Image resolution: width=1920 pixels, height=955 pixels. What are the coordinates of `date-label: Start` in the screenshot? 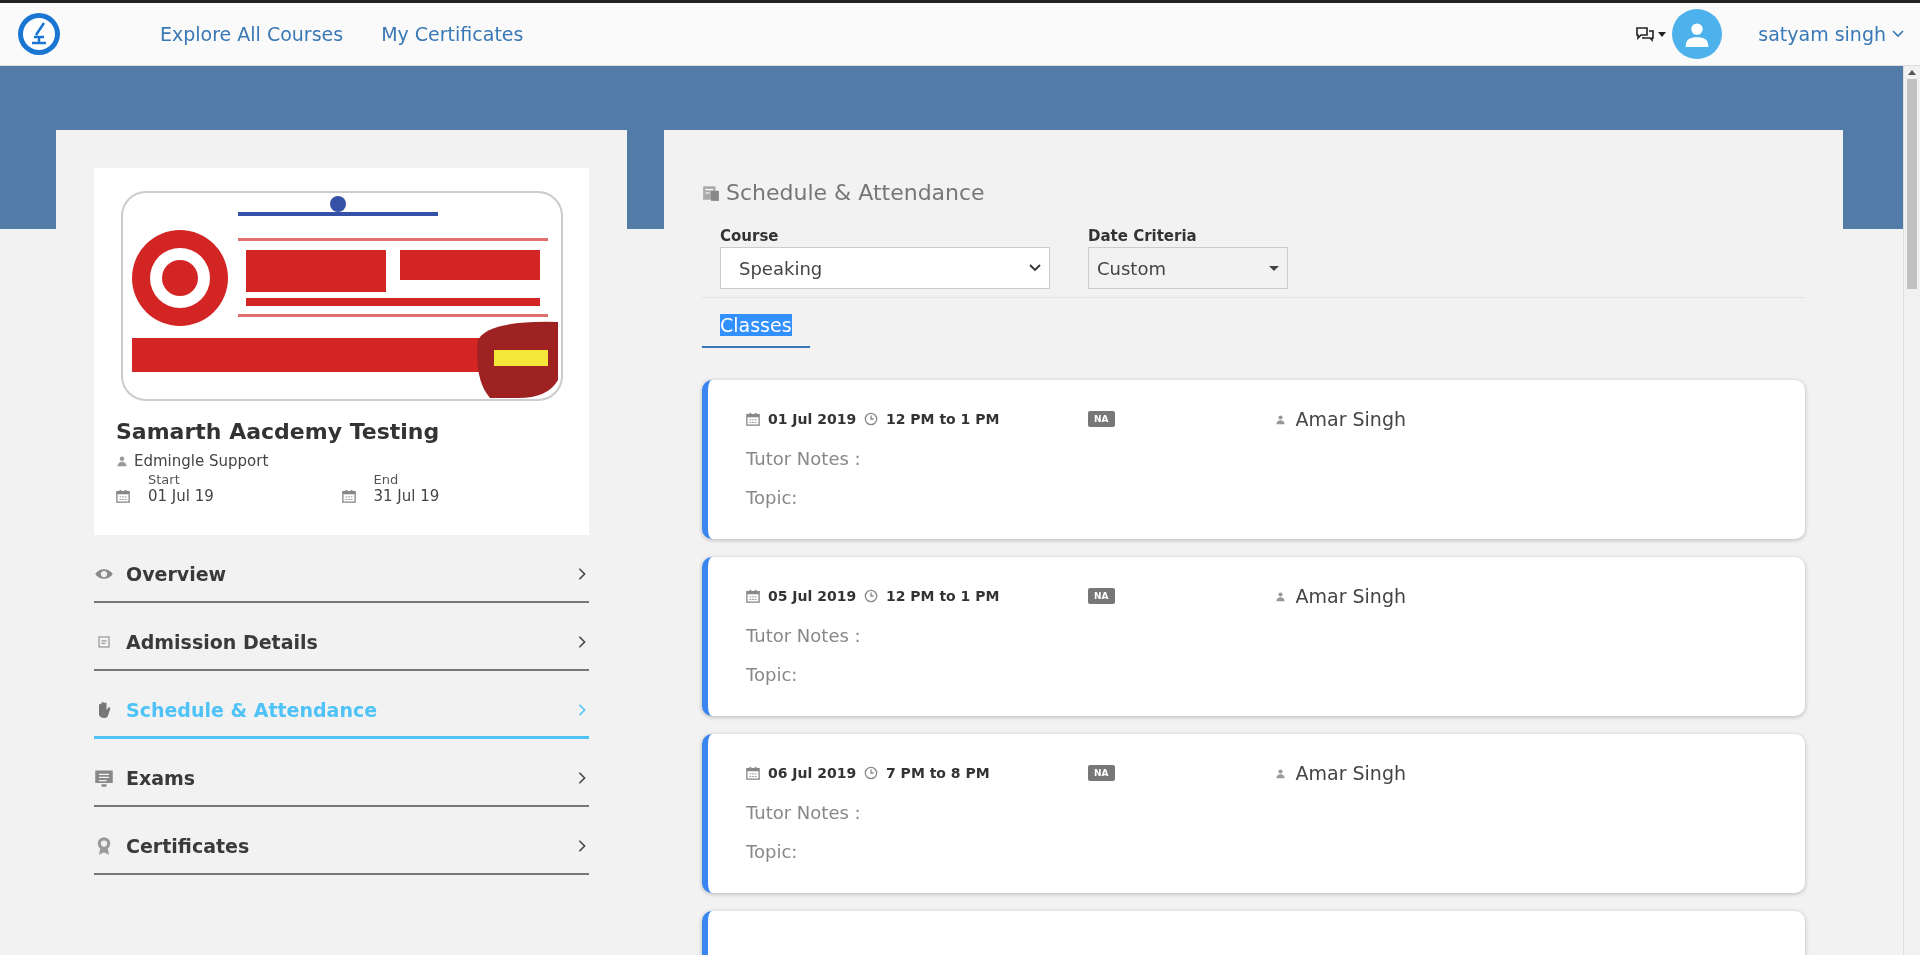 It's located at (164, 479).